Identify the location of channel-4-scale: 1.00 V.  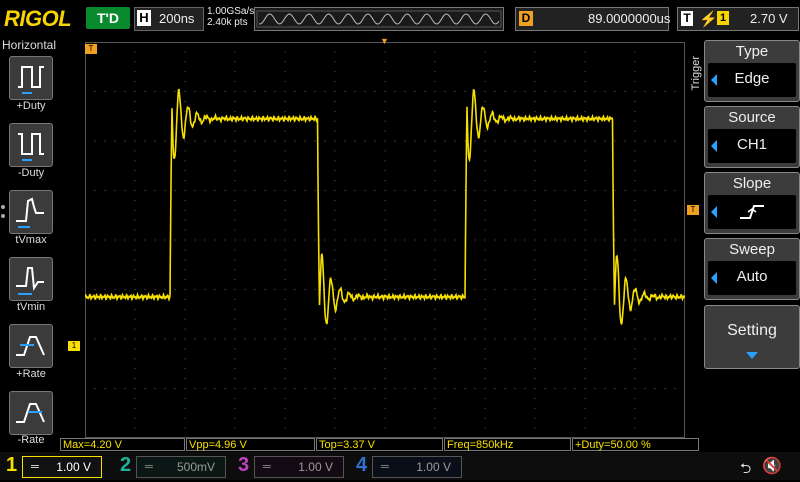
(433, 467).